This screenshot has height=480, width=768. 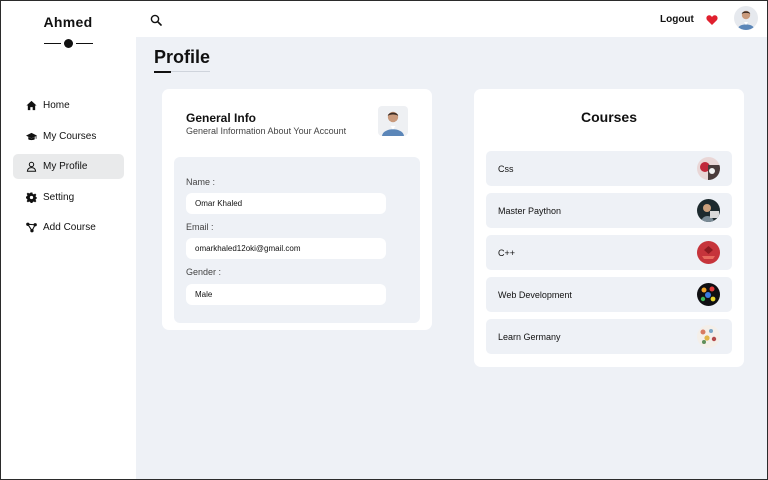 I want to click on course-item-master-paython: Master Paython, so click(x=609, y=210).